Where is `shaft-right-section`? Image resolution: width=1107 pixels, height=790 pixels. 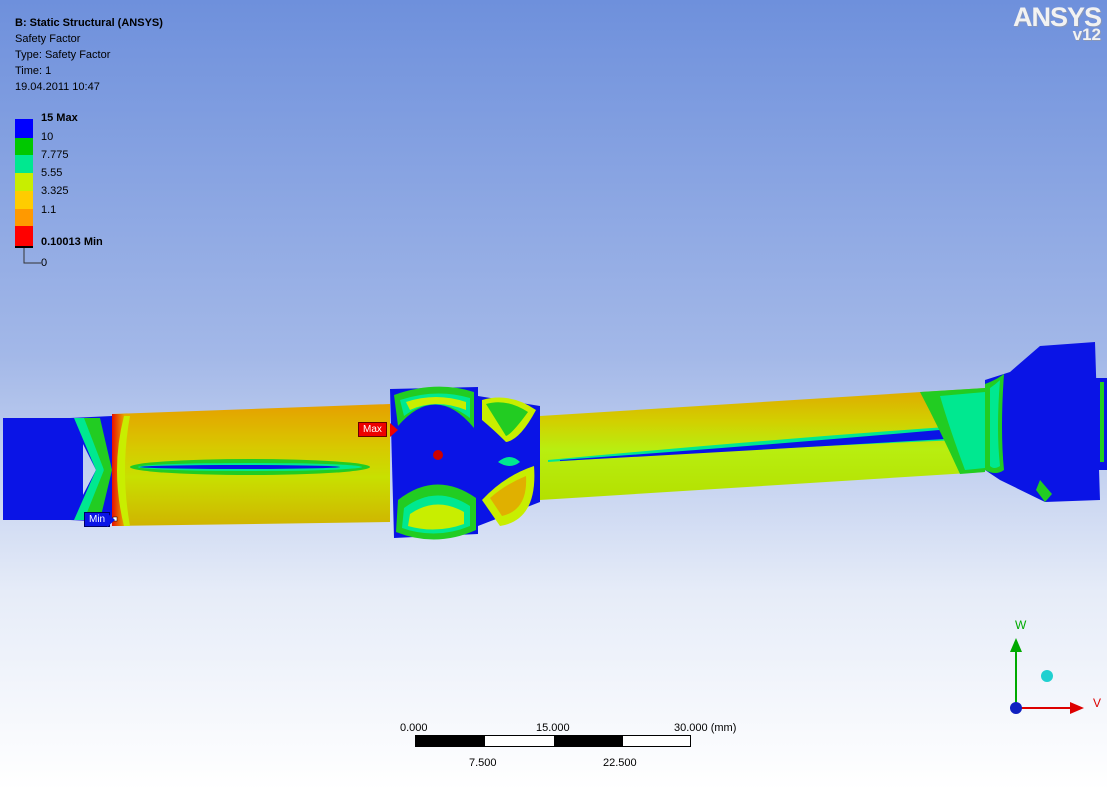 shaft-right-section is located at coordinates (762, 444).